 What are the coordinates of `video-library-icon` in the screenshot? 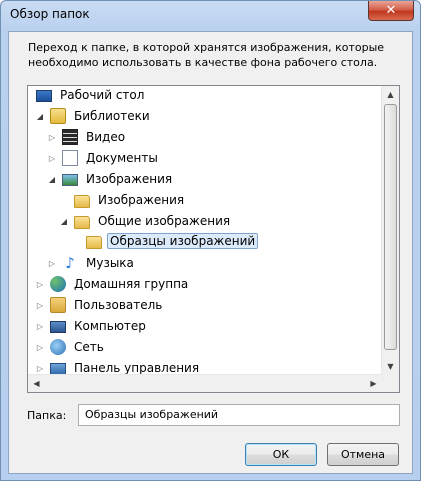 It's located at (70, 137).